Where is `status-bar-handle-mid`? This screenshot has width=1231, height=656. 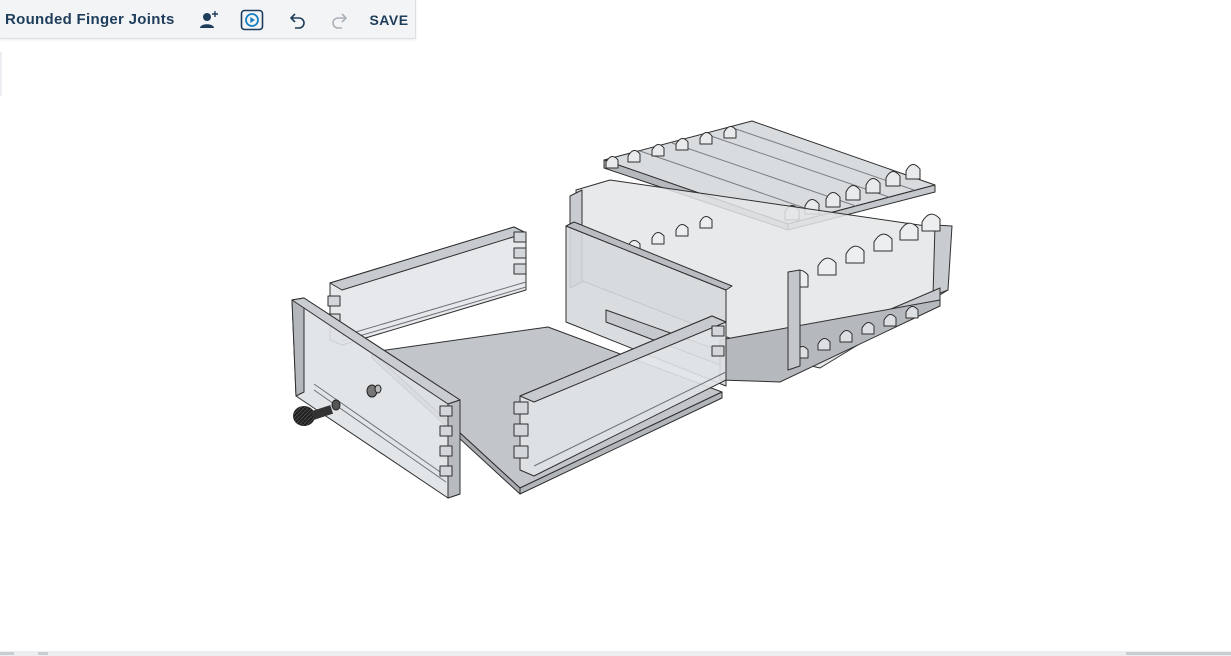
status-bar-handle-mid is located at coordinates (43, 653).